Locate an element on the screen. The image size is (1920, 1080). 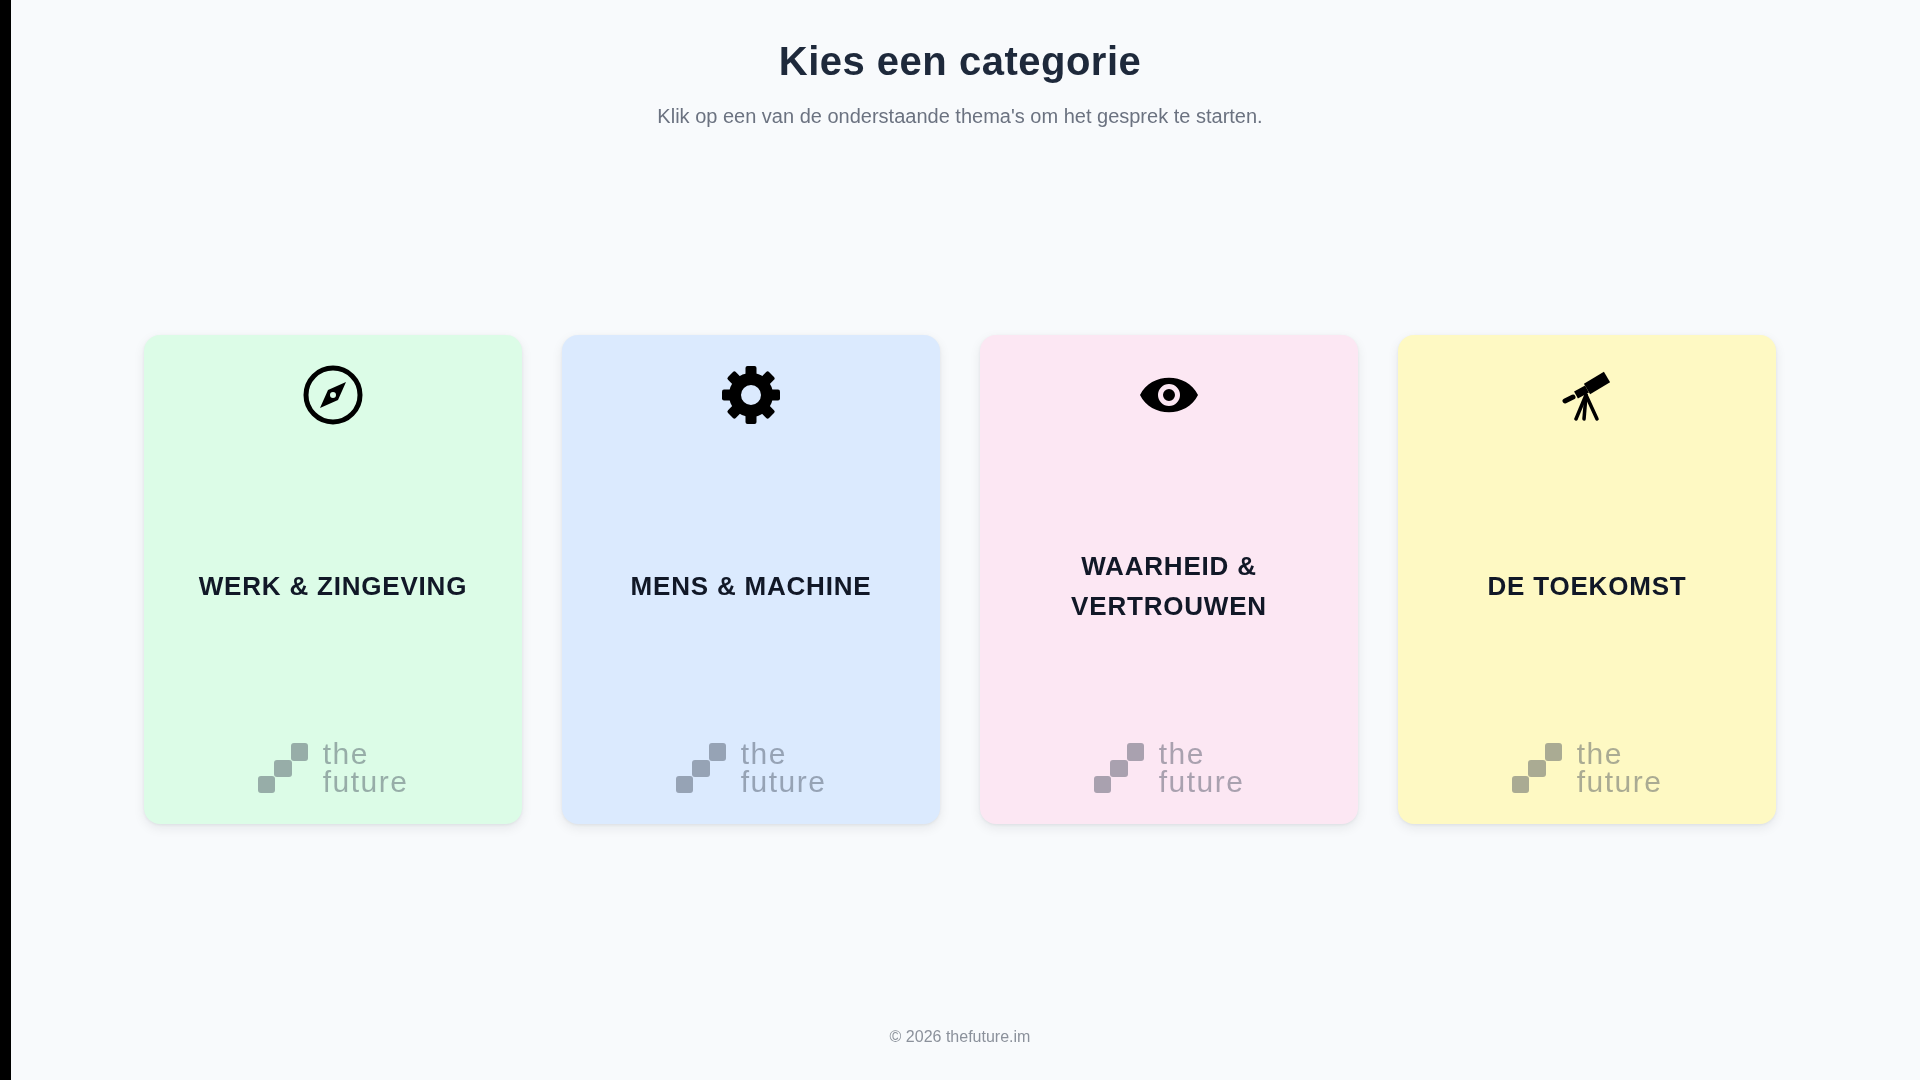
footer-copyright: © 2026 thefuture.im is located at coordinates (960, 1037).